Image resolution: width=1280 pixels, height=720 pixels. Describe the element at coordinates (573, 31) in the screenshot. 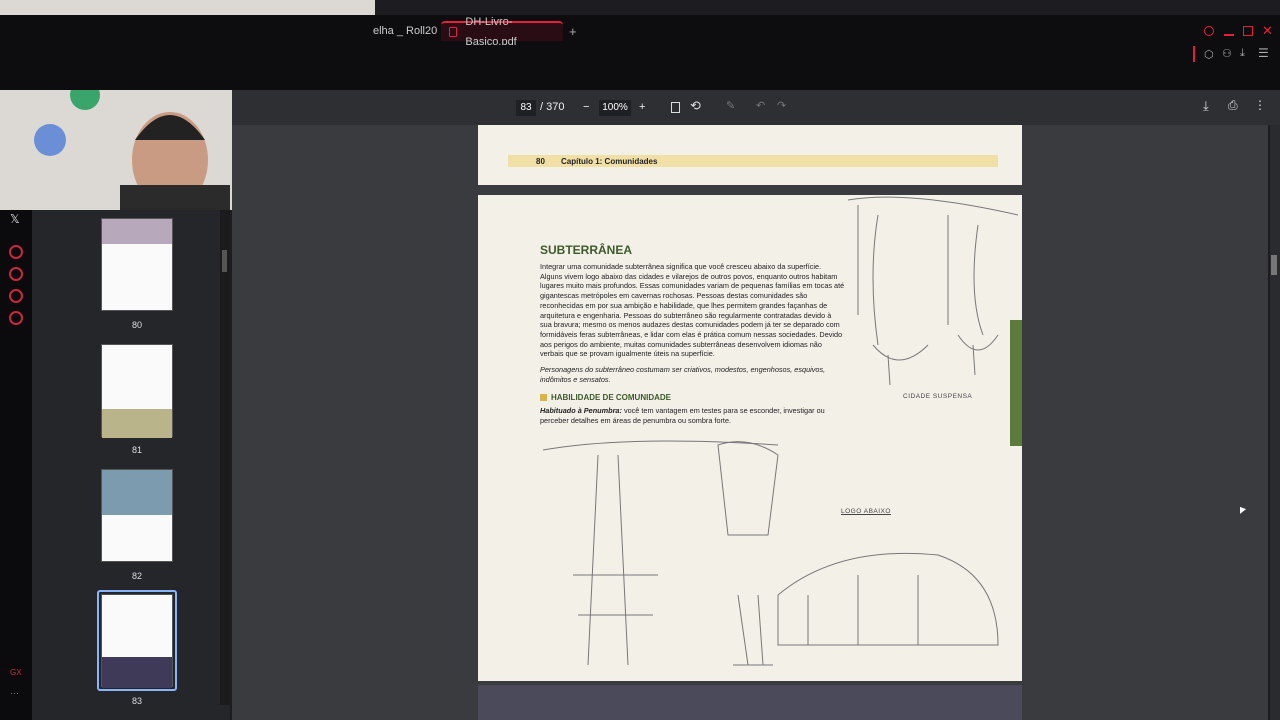

I see `new-tab-button: +` at that location.